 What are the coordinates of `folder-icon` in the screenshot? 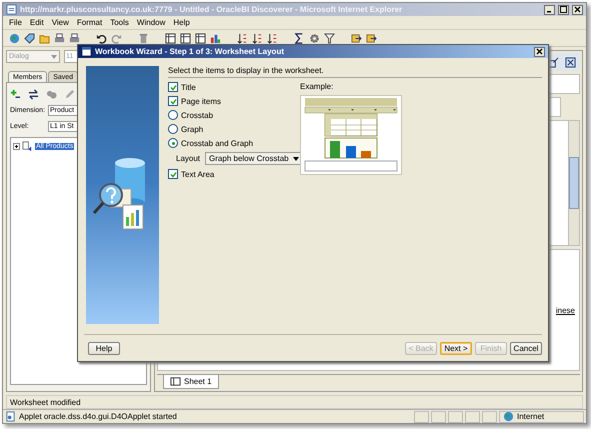 It's located at (44, 38).